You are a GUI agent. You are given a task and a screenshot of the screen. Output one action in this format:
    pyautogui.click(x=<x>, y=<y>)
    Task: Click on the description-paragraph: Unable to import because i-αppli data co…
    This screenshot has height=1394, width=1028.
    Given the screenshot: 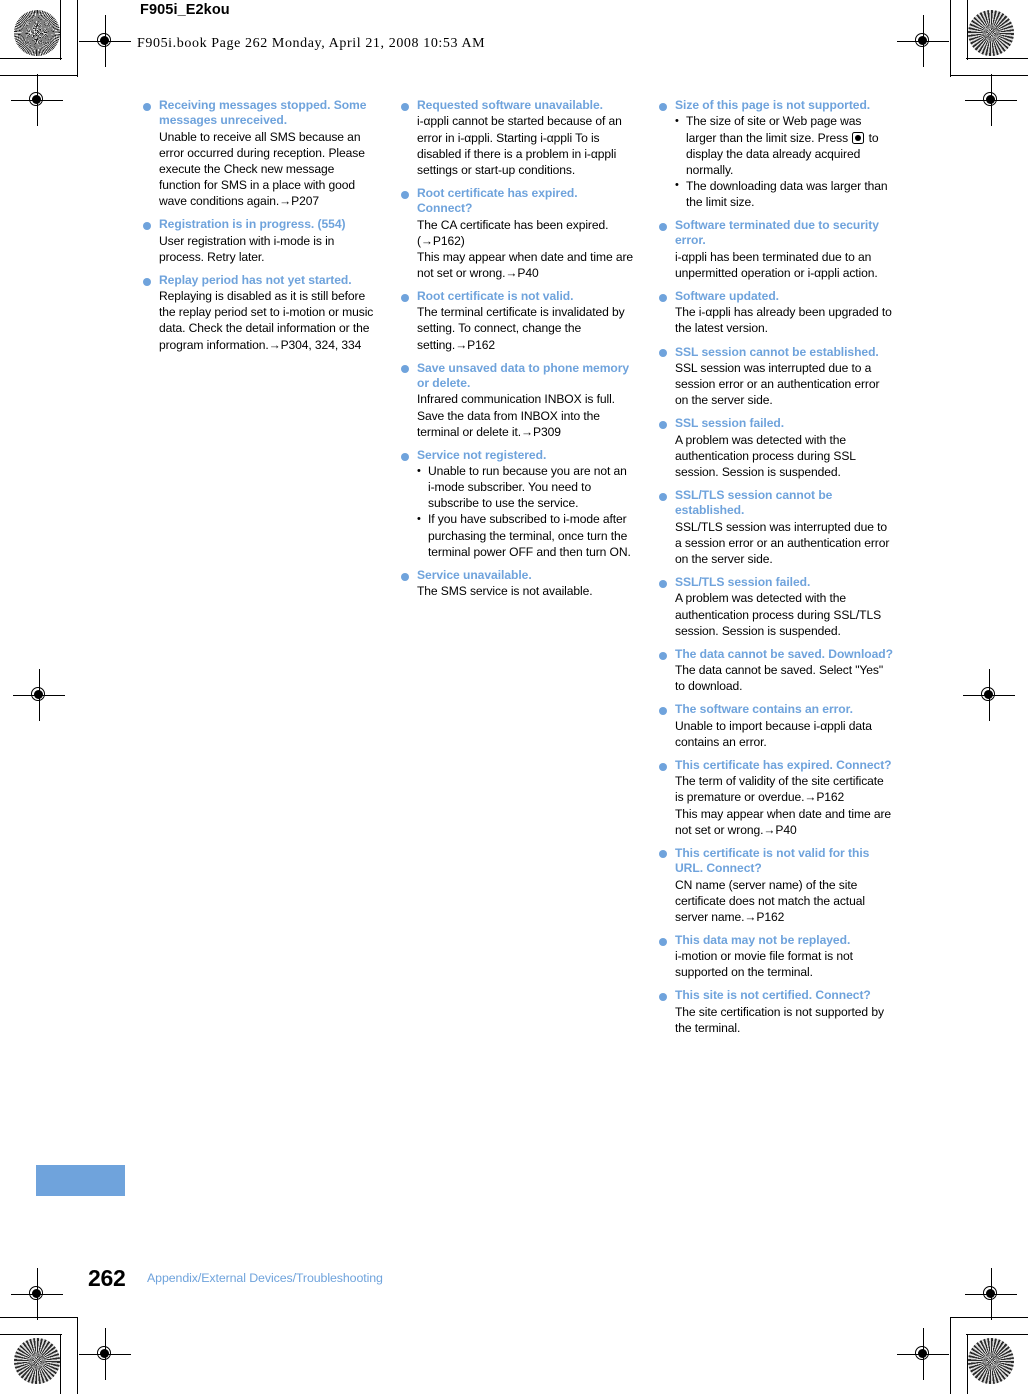 What is the action you would take?
    pyautogui.click(x=773, y=733)
    